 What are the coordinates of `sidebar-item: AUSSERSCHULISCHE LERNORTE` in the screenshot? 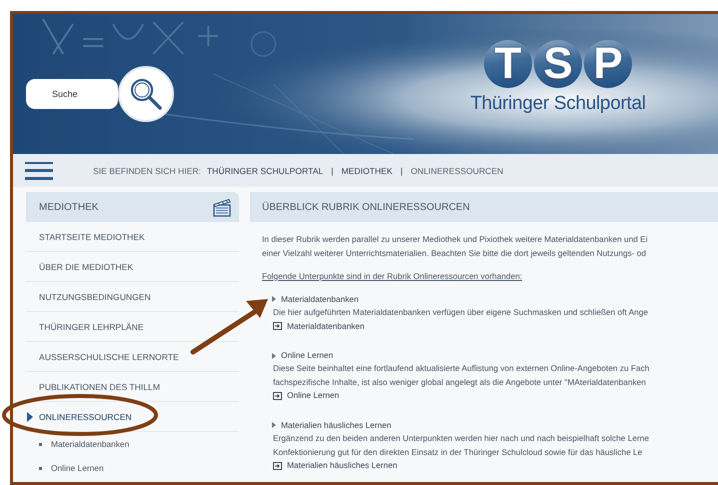 It's located at (132, 357).